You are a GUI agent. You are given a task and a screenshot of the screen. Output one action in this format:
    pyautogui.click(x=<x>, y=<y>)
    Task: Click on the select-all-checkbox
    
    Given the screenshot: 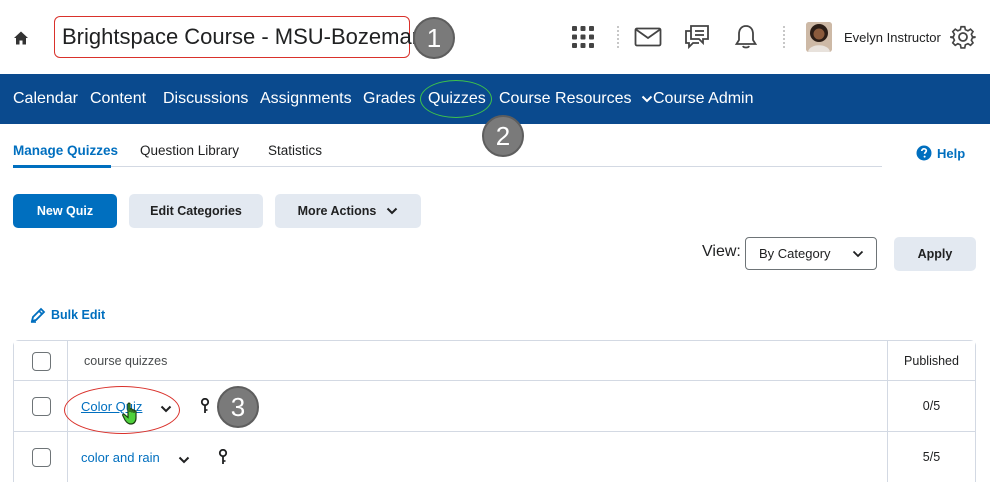 What is the action you would take?
    pyautogui.click(x=41, y=361)
    